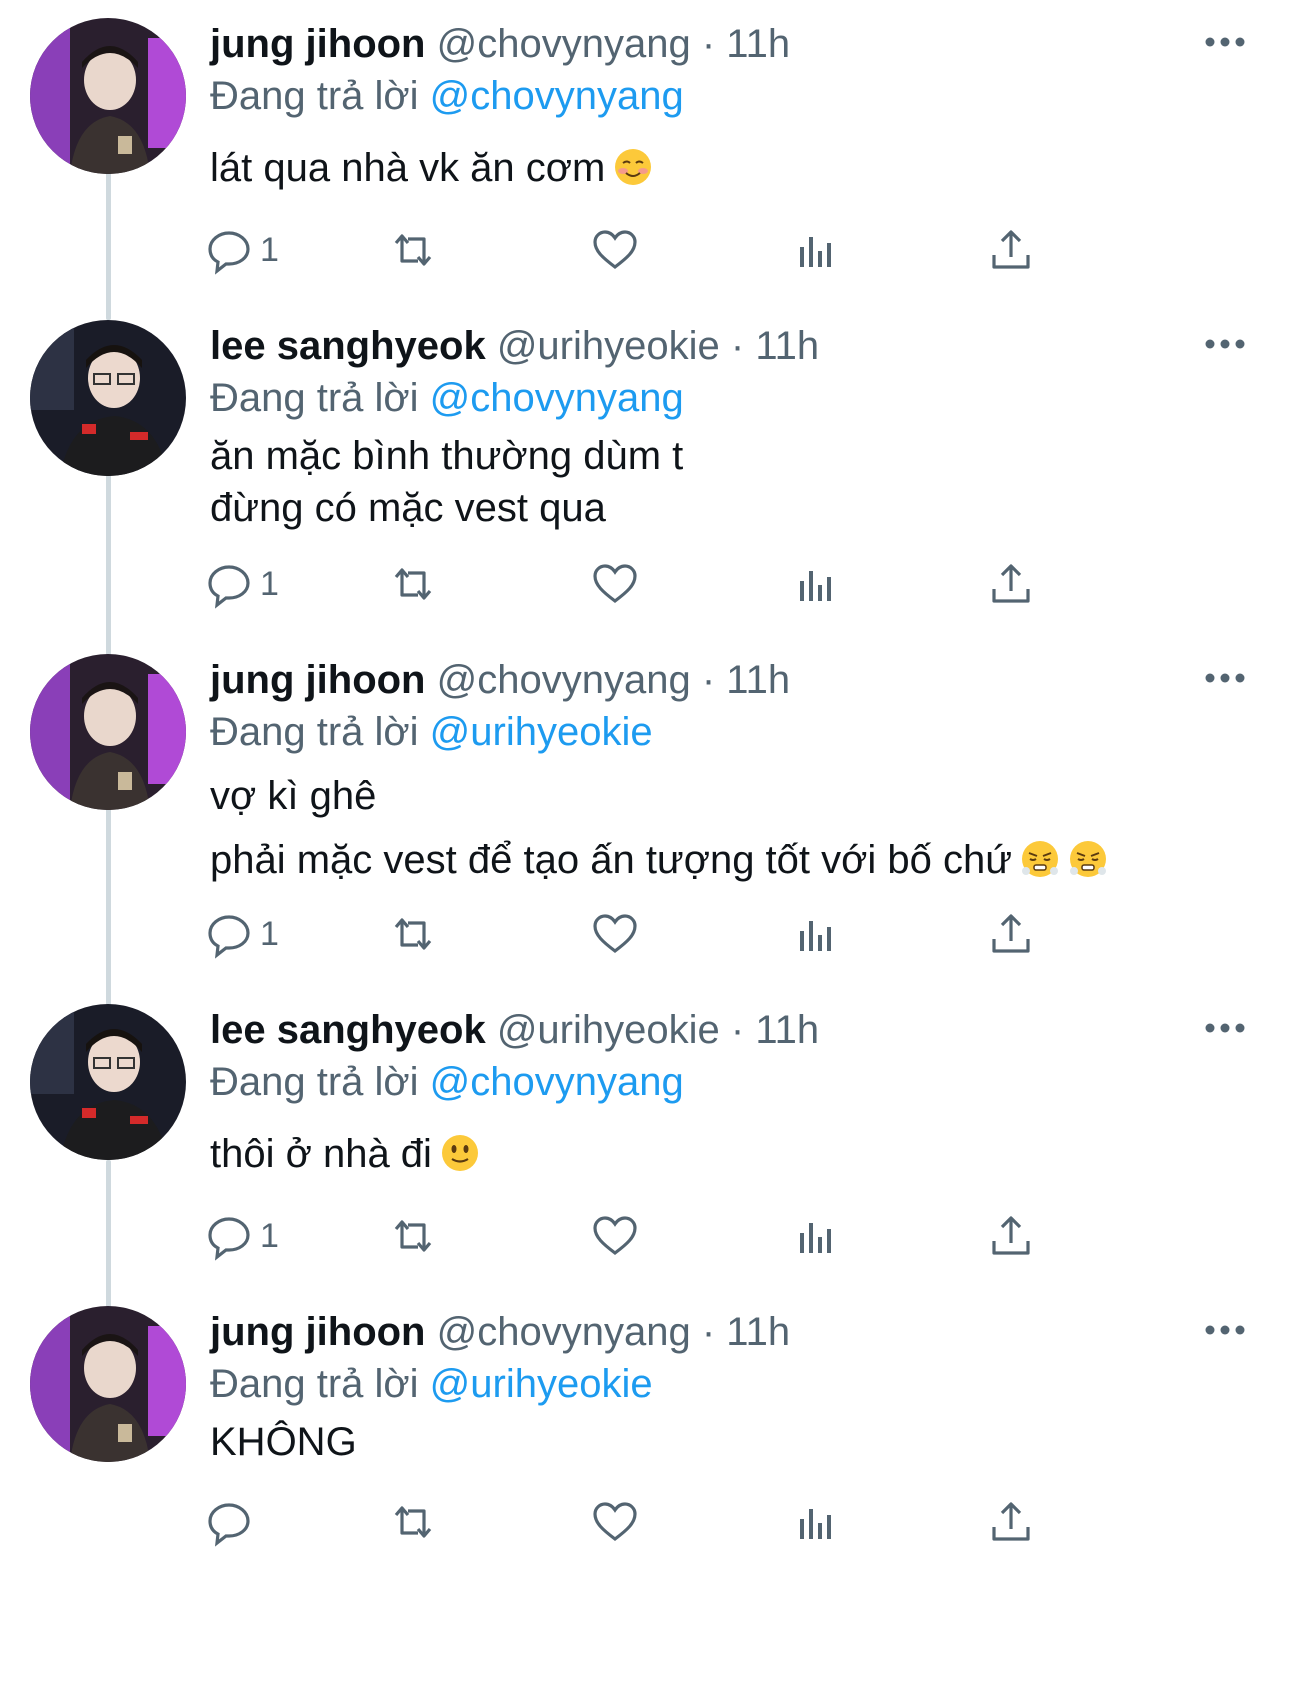 The width and height of the screenshot is (1290, 1707). Describe the element at coordinates (321, 1154) in the screenshot. I see `tweet-line: thôi ở nhà đi` at that location.